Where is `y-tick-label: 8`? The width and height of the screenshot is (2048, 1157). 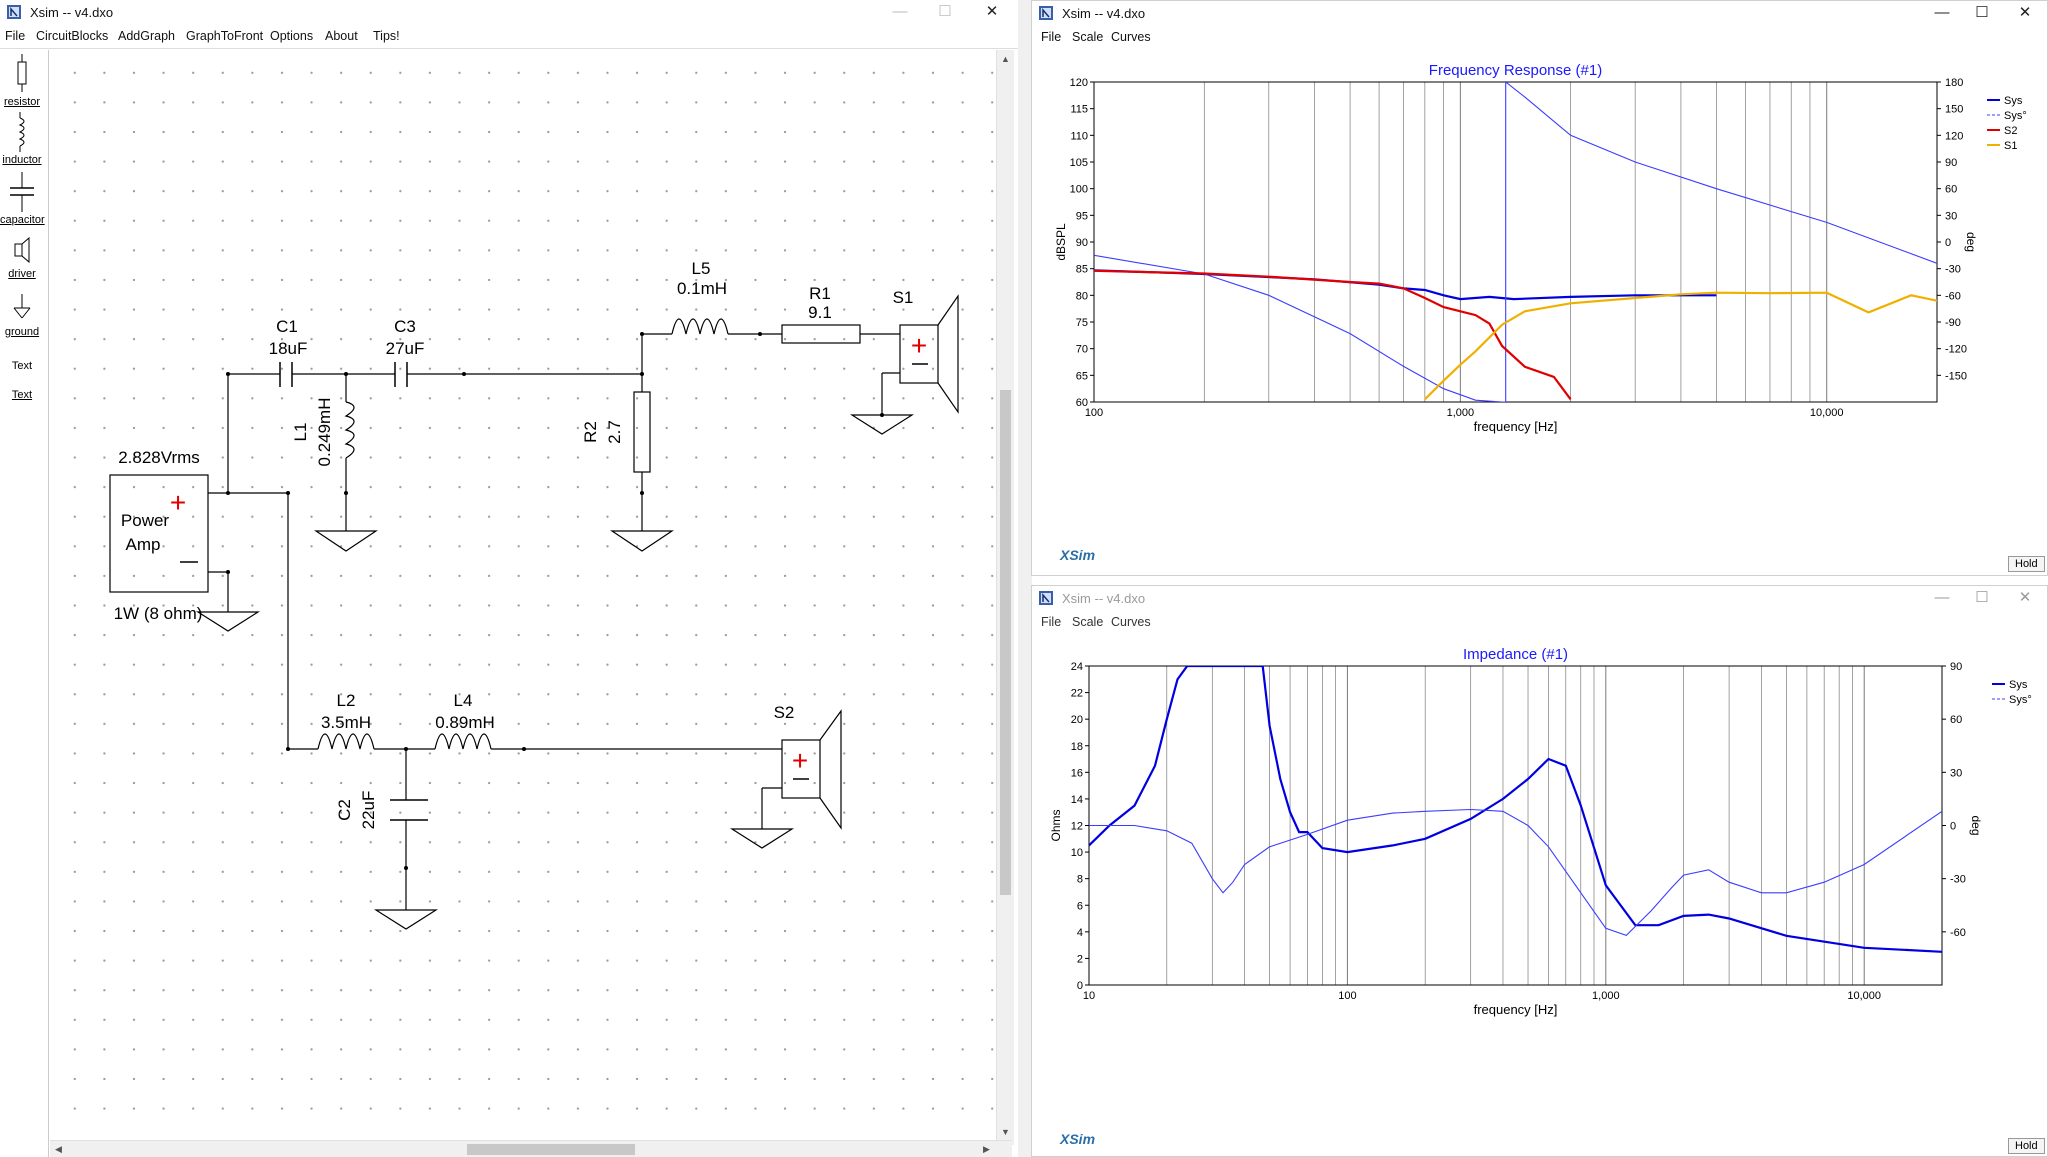 y-tick-label: 8 is located at coordinates (1080, 880).